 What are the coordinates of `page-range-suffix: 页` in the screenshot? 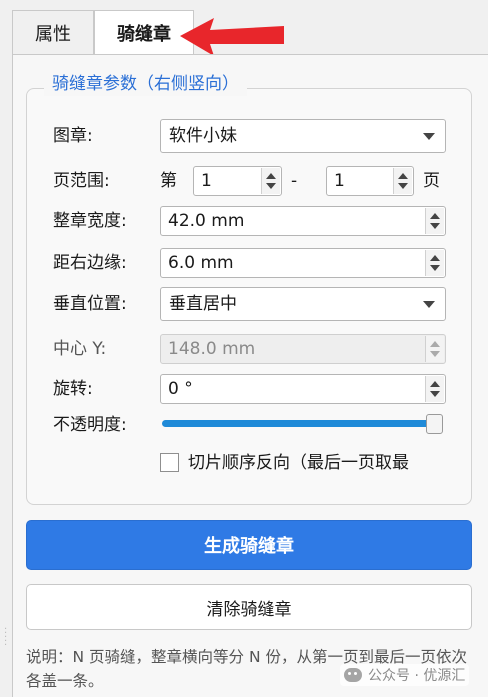 It's located at (431, 181).